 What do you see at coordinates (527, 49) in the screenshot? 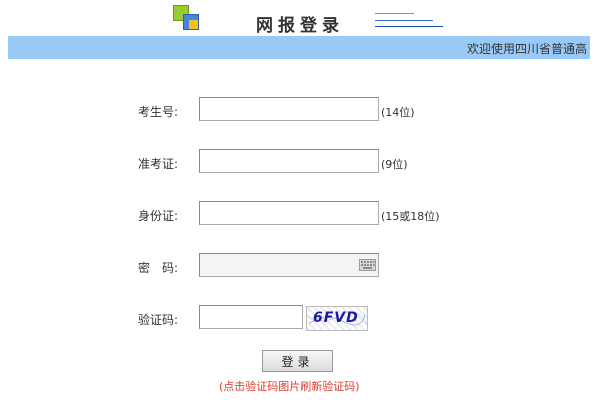
I see `welcome-marquee: 欢迎使用四川省普通高` at bounding box center [527, 49].